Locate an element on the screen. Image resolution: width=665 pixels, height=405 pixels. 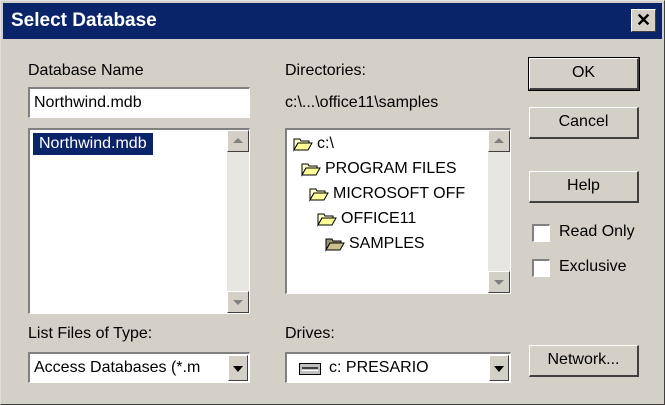
title-bar: Select Database ✕ is located at coordinates (332, 21).